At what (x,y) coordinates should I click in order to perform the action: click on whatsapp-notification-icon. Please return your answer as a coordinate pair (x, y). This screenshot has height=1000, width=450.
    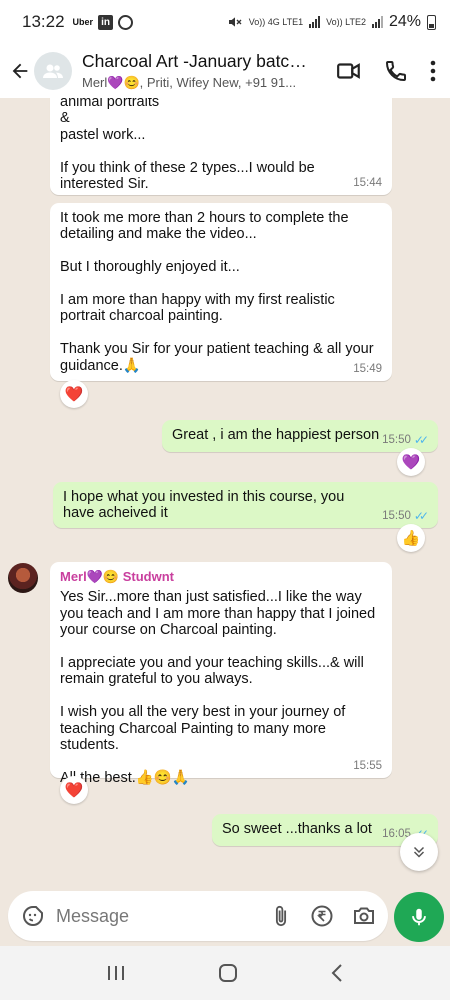
    Looking at the image, I should click on (126, 22).